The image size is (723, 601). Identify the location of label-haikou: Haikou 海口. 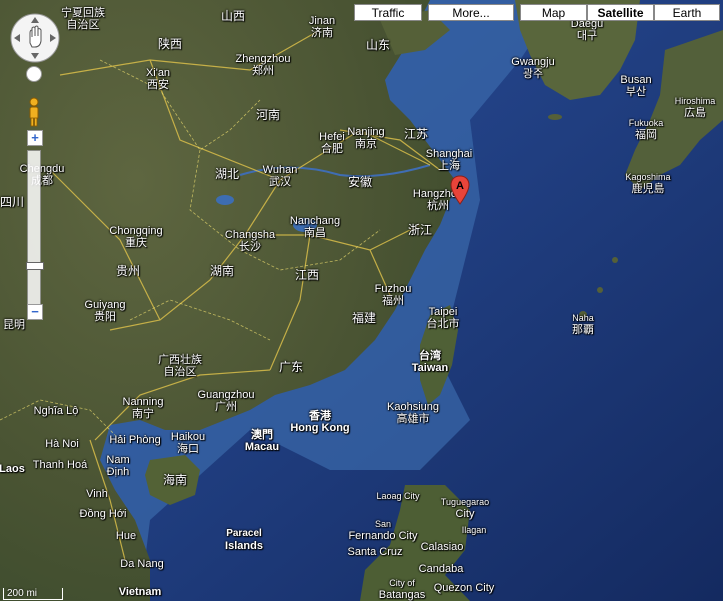
(188, 443).